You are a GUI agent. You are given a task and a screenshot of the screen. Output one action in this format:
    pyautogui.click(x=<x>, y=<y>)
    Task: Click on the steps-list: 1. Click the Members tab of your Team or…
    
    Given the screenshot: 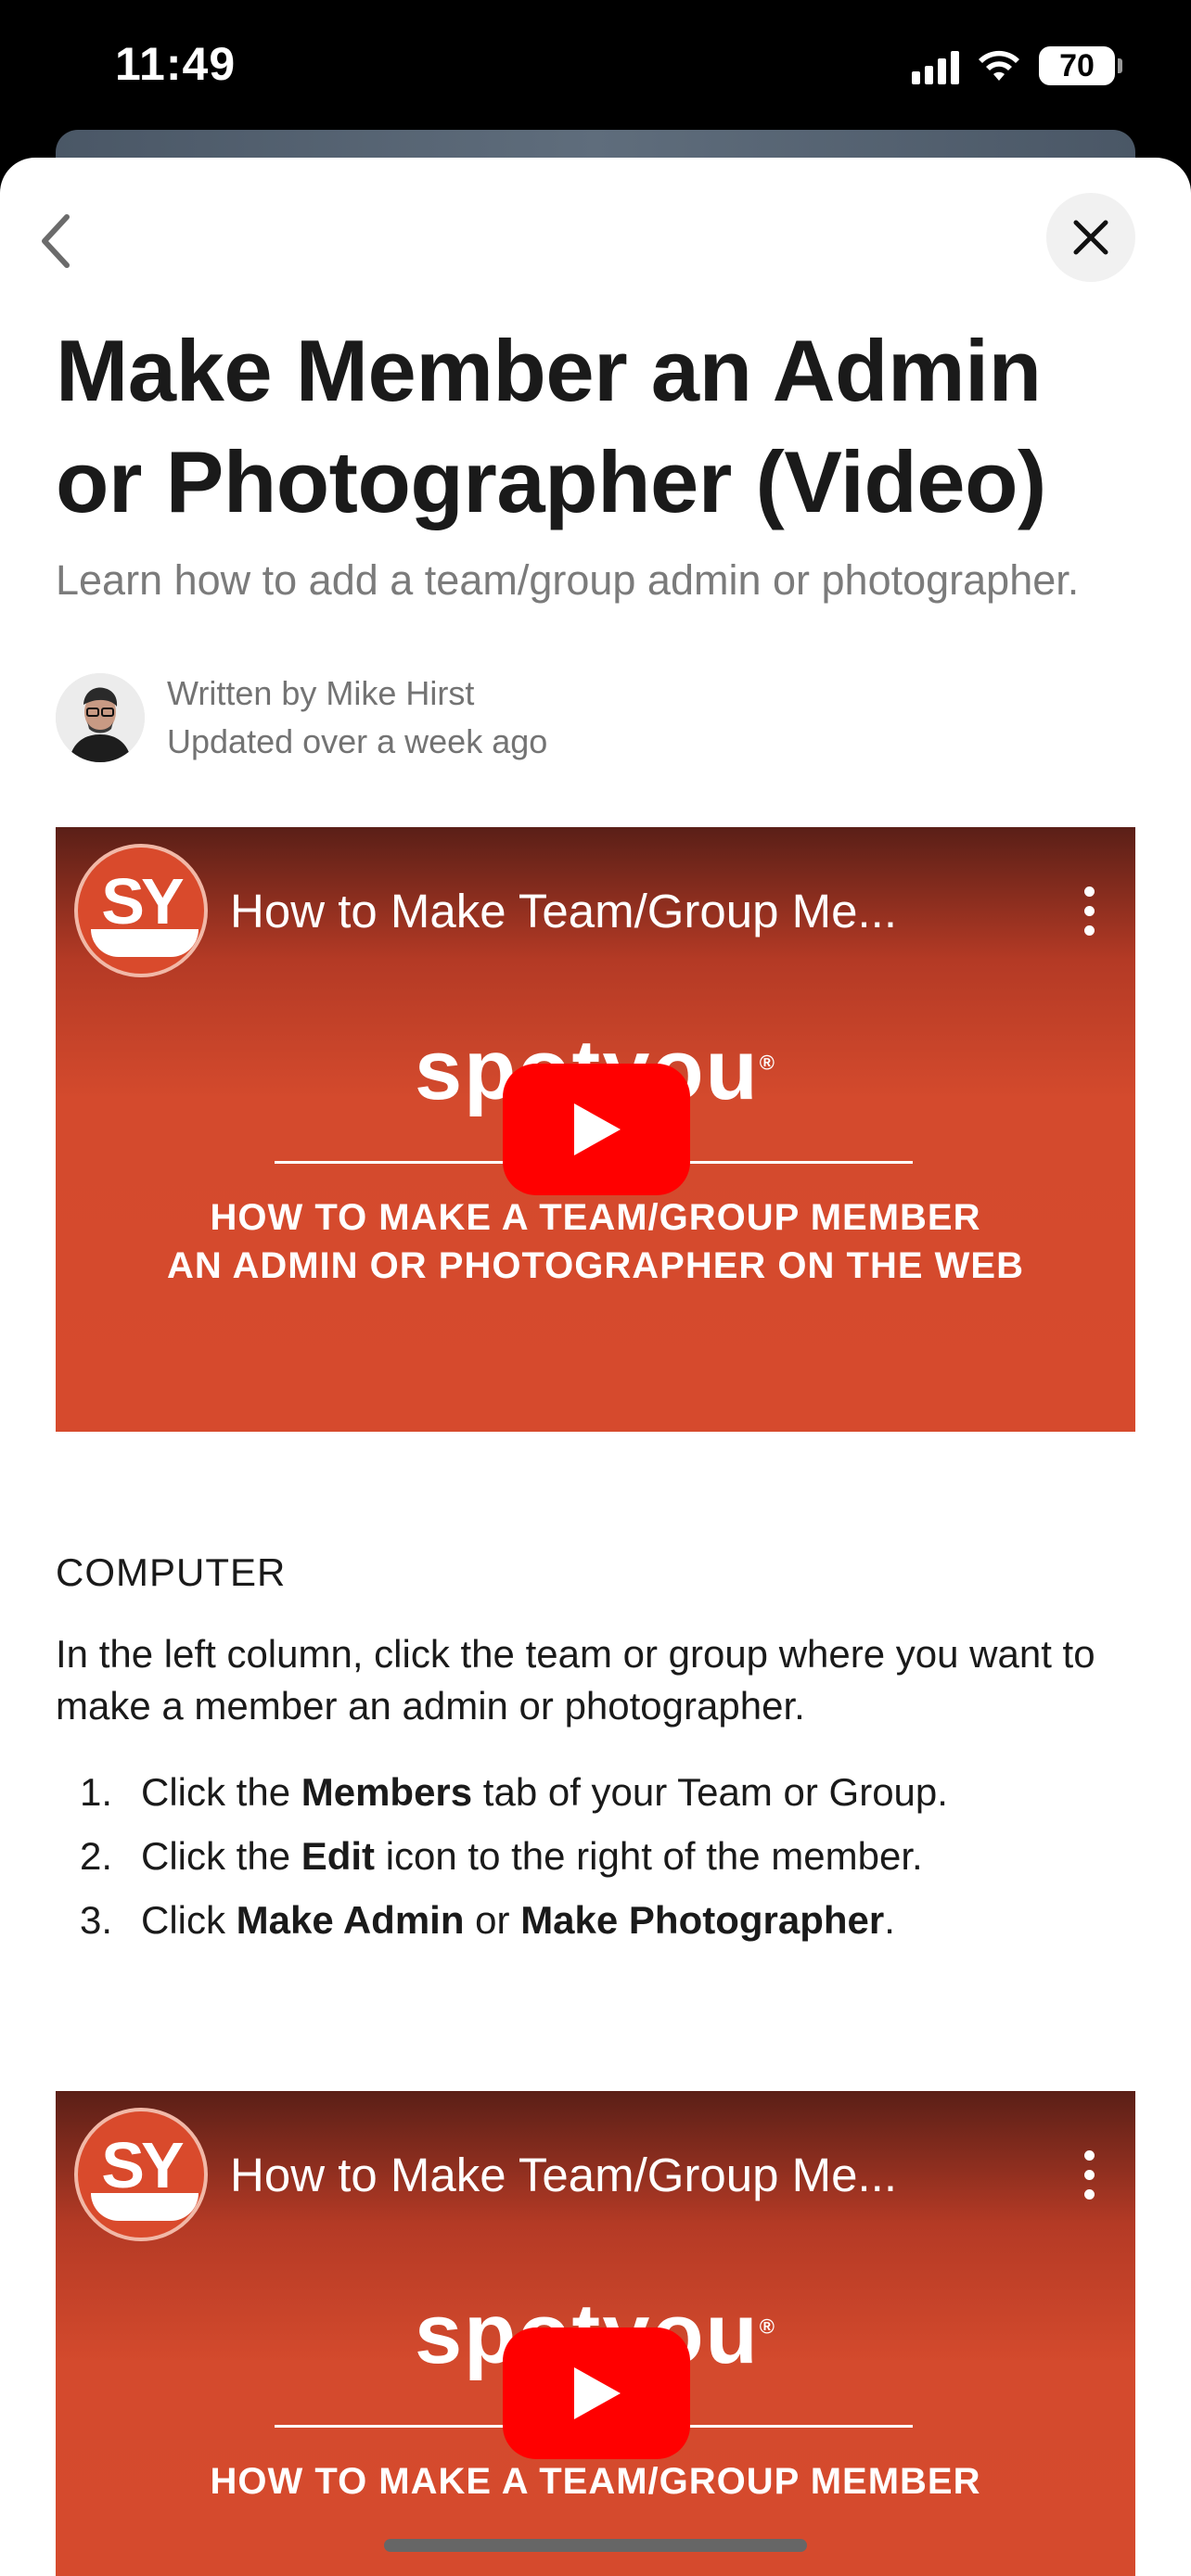 What is the action you would take?
    pyautogui.click(x=595, y=1856)
    